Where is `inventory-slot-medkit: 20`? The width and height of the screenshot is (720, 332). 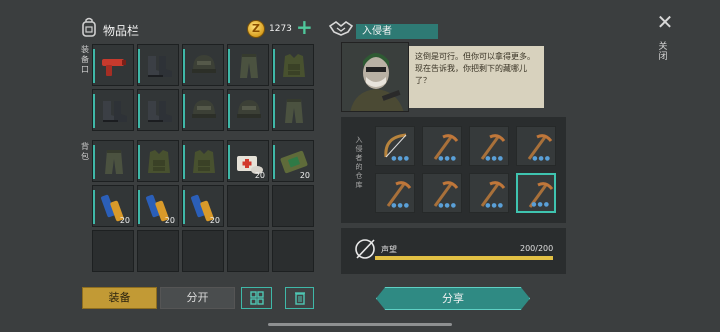 inventory-slot-medkit: 20 is located at coordinates (248, 161).